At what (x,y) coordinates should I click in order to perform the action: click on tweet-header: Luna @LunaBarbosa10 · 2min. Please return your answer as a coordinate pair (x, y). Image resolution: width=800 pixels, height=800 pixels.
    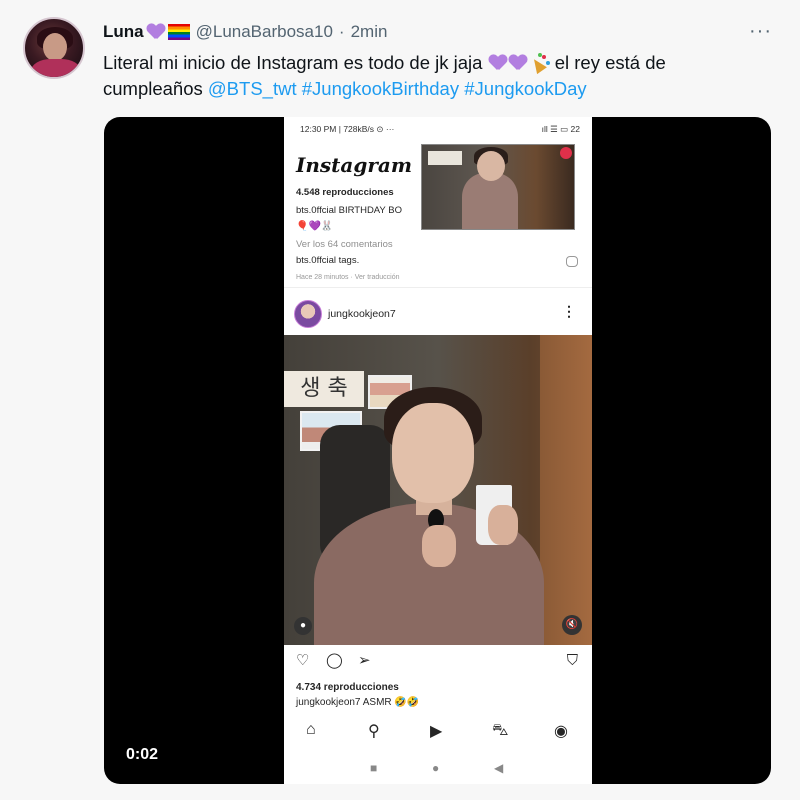
    Looking at the image, I should click on (245, 32).